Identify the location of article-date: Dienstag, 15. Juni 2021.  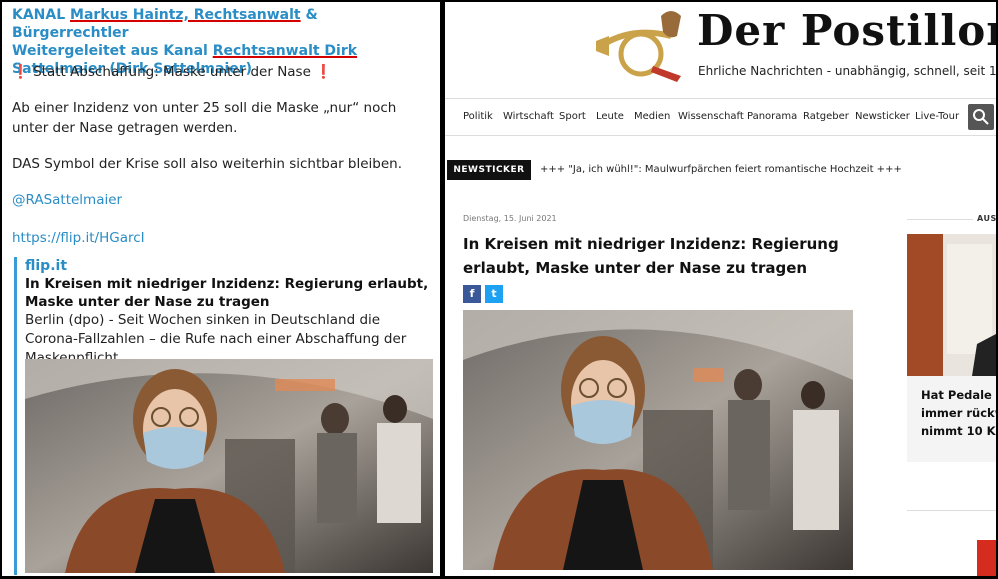
(510, 218).